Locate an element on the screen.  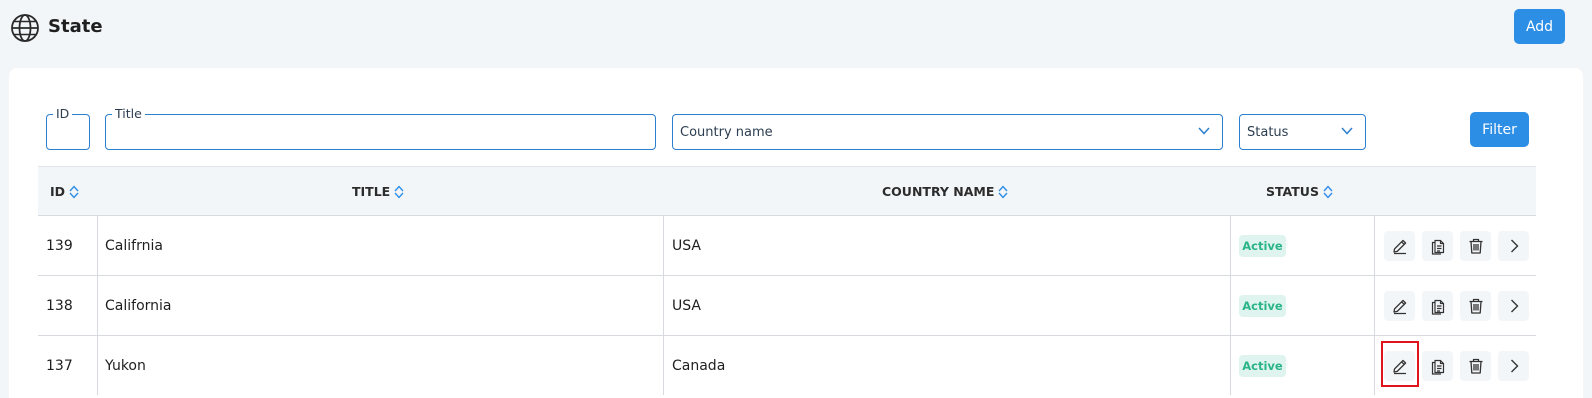
cell-title: Califrnia is located at coordinates (134, 245).